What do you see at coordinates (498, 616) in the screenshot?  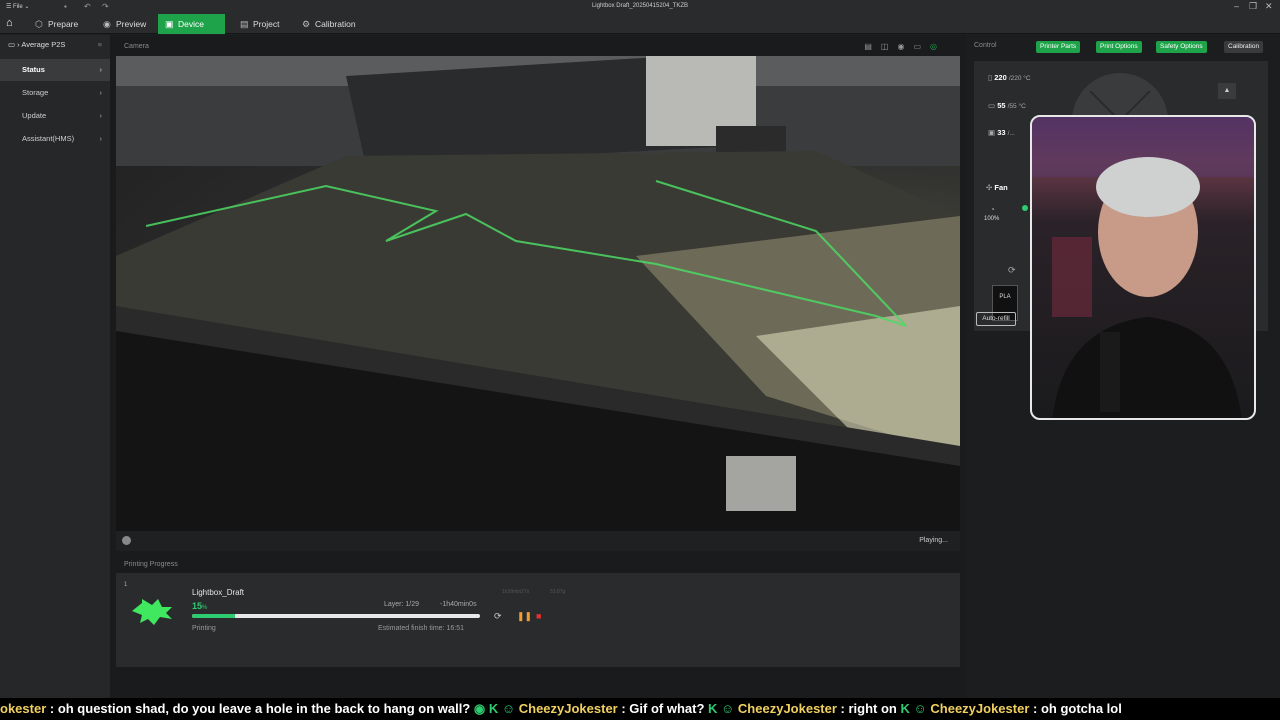 I see `refresh-icon: ⟳` at bounding box center [498, 616].